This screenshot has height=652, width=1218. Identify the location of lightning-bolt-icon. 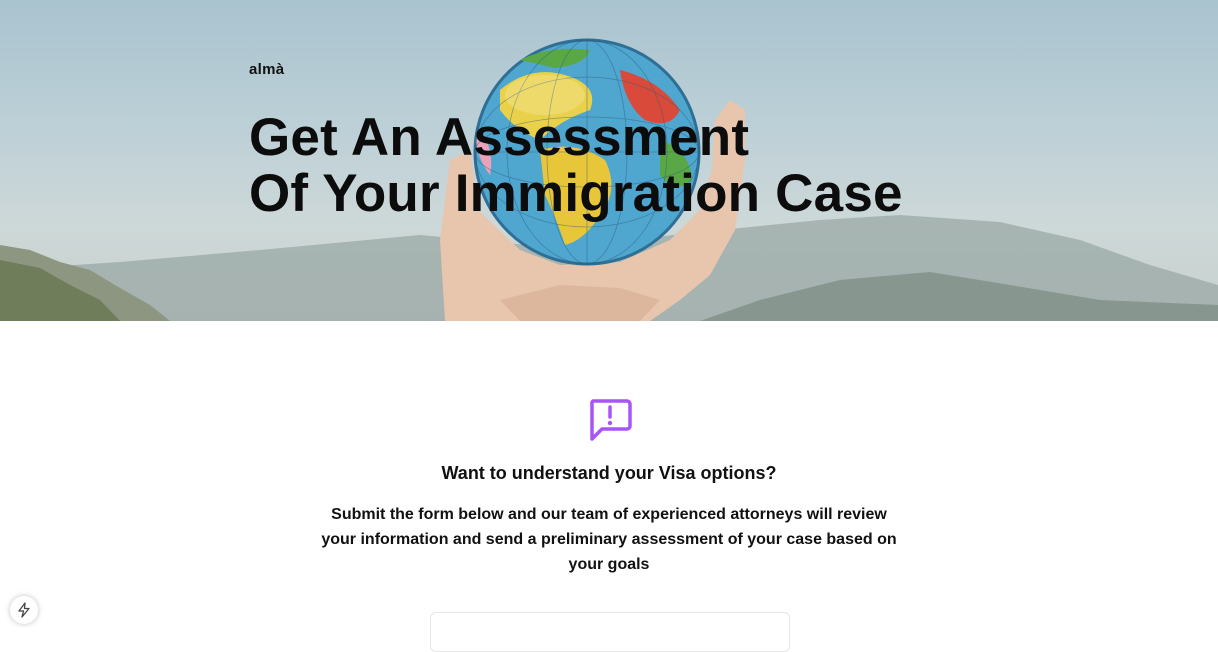
(24, 610).